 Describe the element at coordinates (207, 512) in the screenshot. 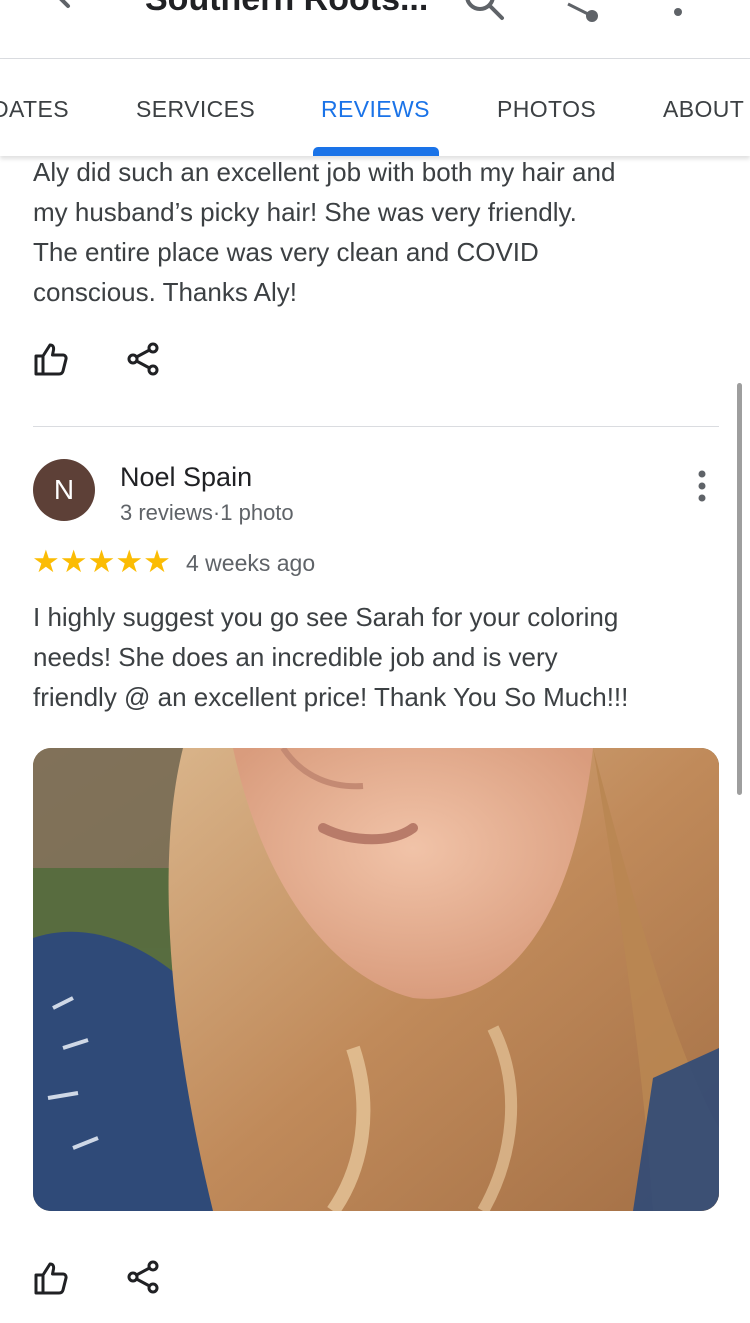

I see `reviewer-meta: 3 reviews·1 photo` at that location.